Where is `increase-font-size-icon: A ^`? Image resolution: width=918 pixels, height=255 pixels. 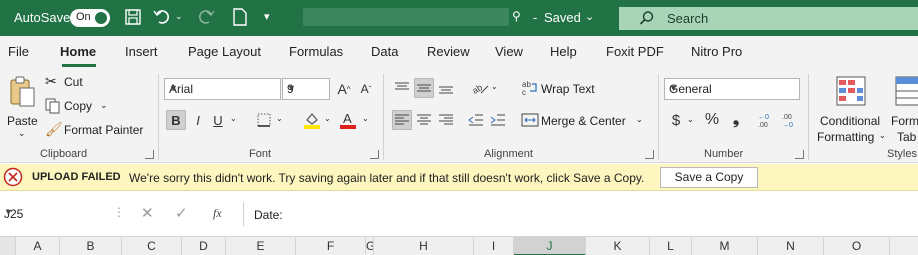 increase-font-size-icon: A ^ is located at coordinates (344, 89).